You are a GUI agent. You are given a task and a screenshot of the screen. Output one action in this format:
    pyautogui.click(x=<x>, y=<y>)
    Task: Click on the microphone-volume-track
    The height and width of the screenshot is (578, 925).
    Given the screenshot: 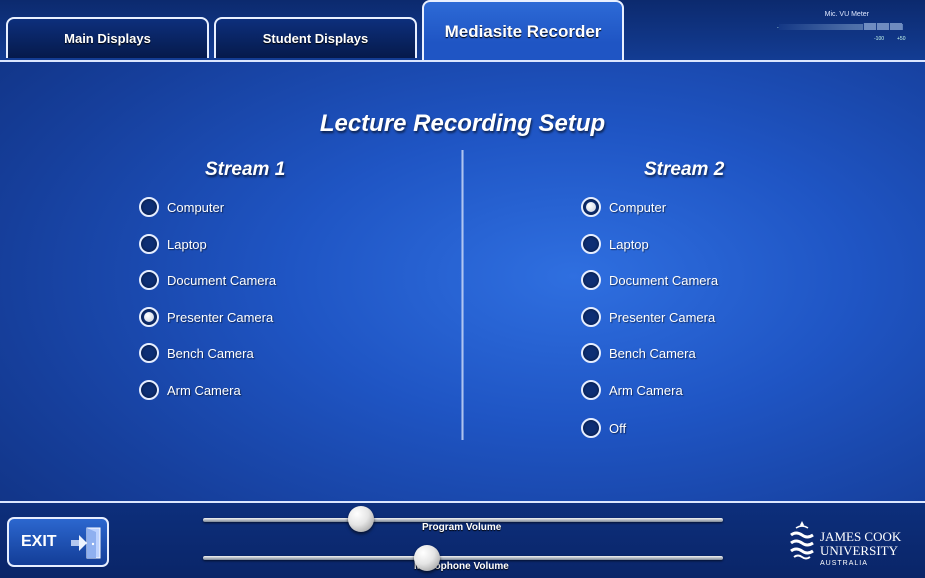 What is the action you would take?
    pyautogui.click(x=463, y=558)
    